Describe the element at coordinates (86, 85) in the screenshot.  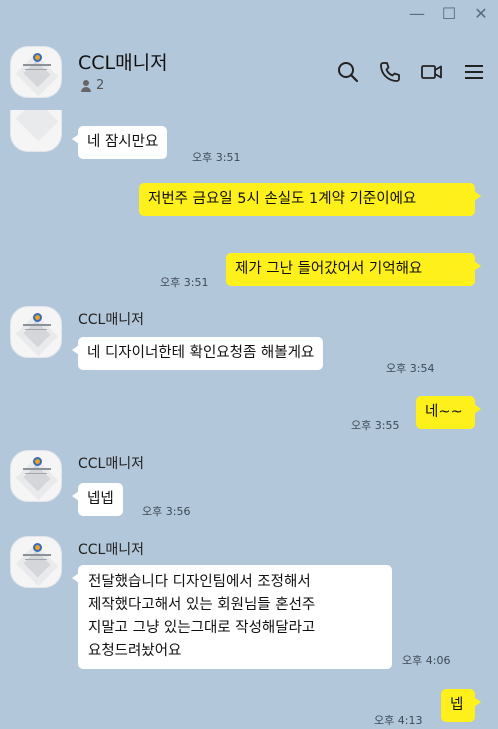
I see `person-icon` at that location.